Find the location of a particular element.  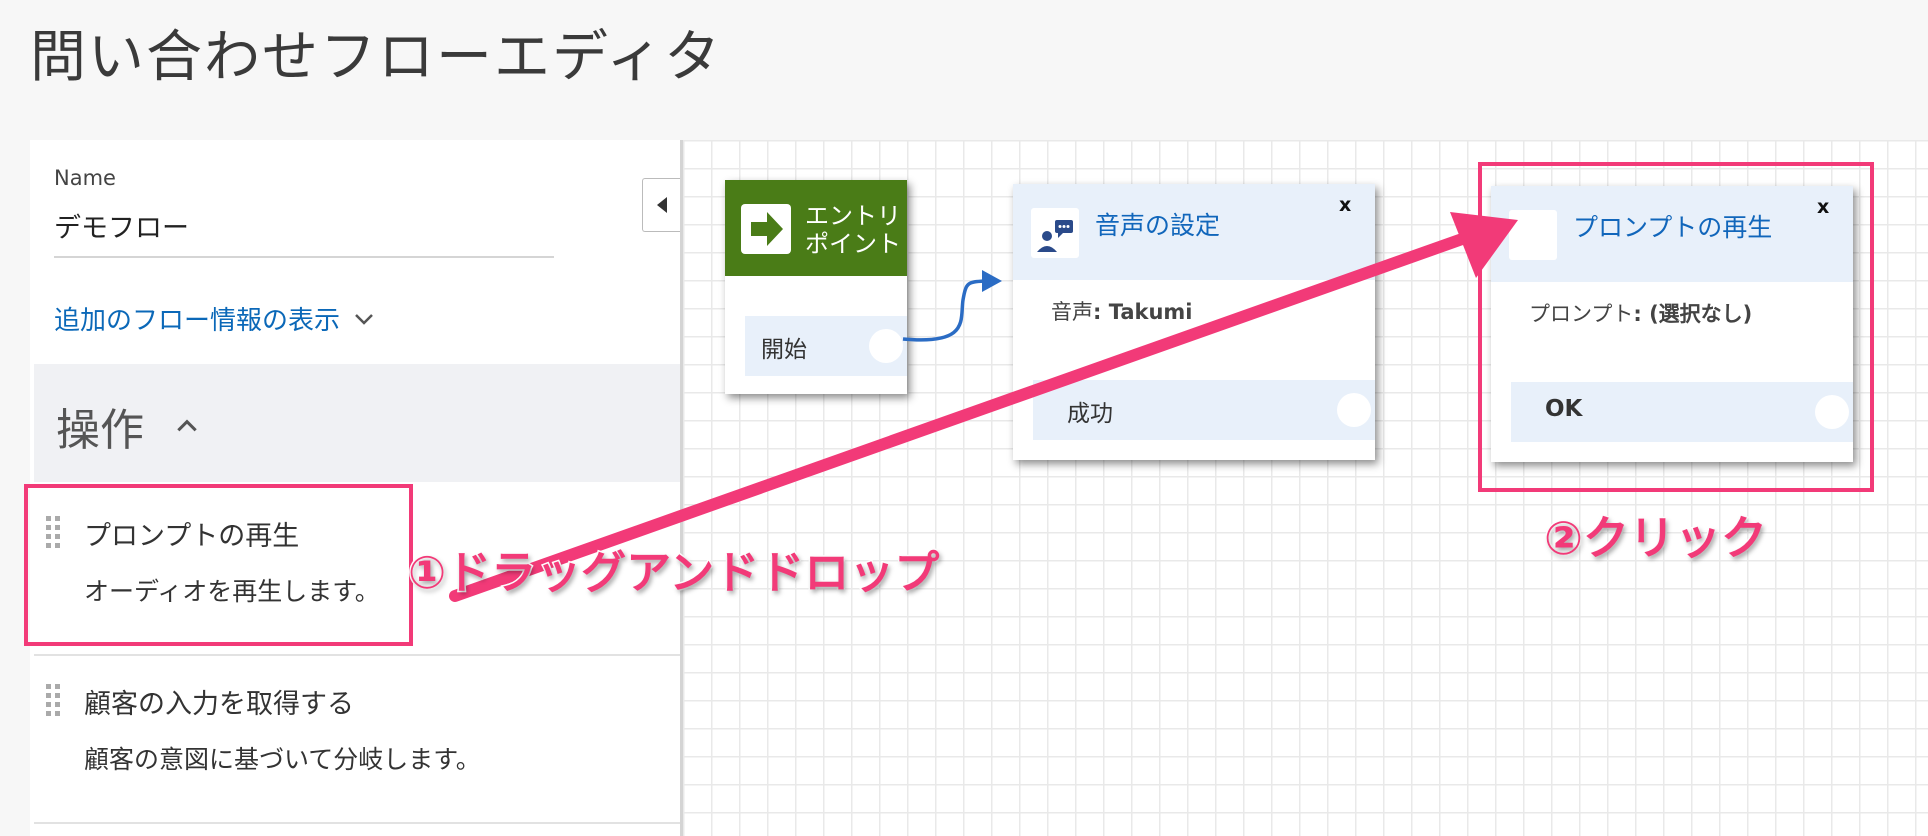

voice-block-header: 音声の設定 x is located at coordinates (1194, 232).